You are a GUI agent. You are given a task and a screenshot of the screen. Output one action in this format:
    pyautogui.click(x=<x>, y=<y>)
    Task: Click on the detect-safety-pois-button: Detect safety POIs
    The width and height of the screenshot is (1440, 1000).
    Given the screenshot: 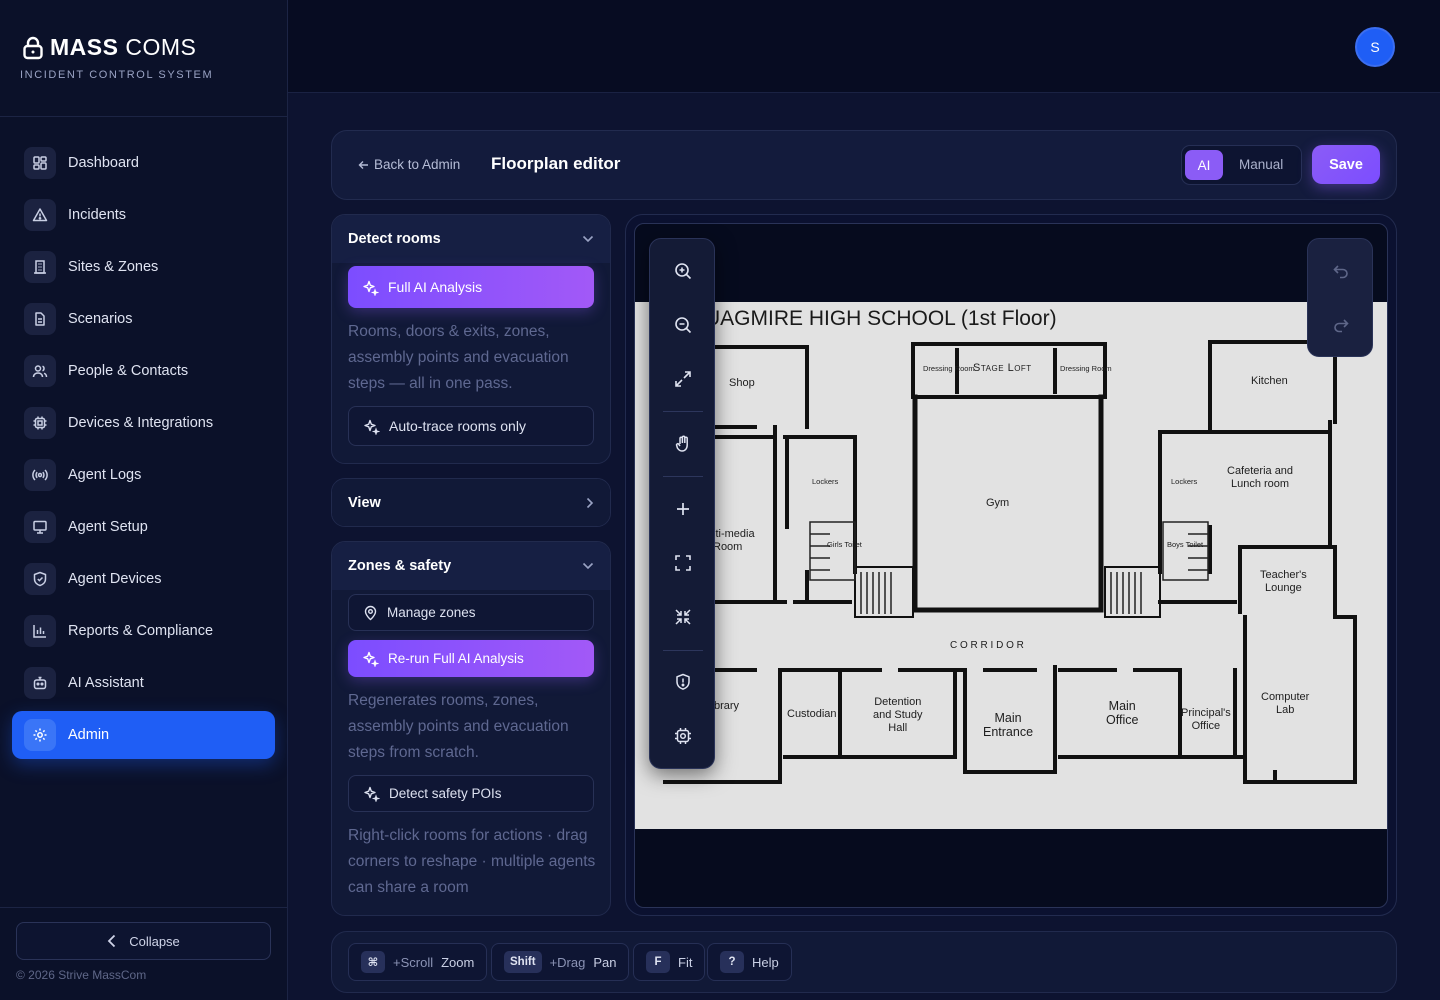 What is the action you would take?
    pyautogui.click(x=471, y=793)
    